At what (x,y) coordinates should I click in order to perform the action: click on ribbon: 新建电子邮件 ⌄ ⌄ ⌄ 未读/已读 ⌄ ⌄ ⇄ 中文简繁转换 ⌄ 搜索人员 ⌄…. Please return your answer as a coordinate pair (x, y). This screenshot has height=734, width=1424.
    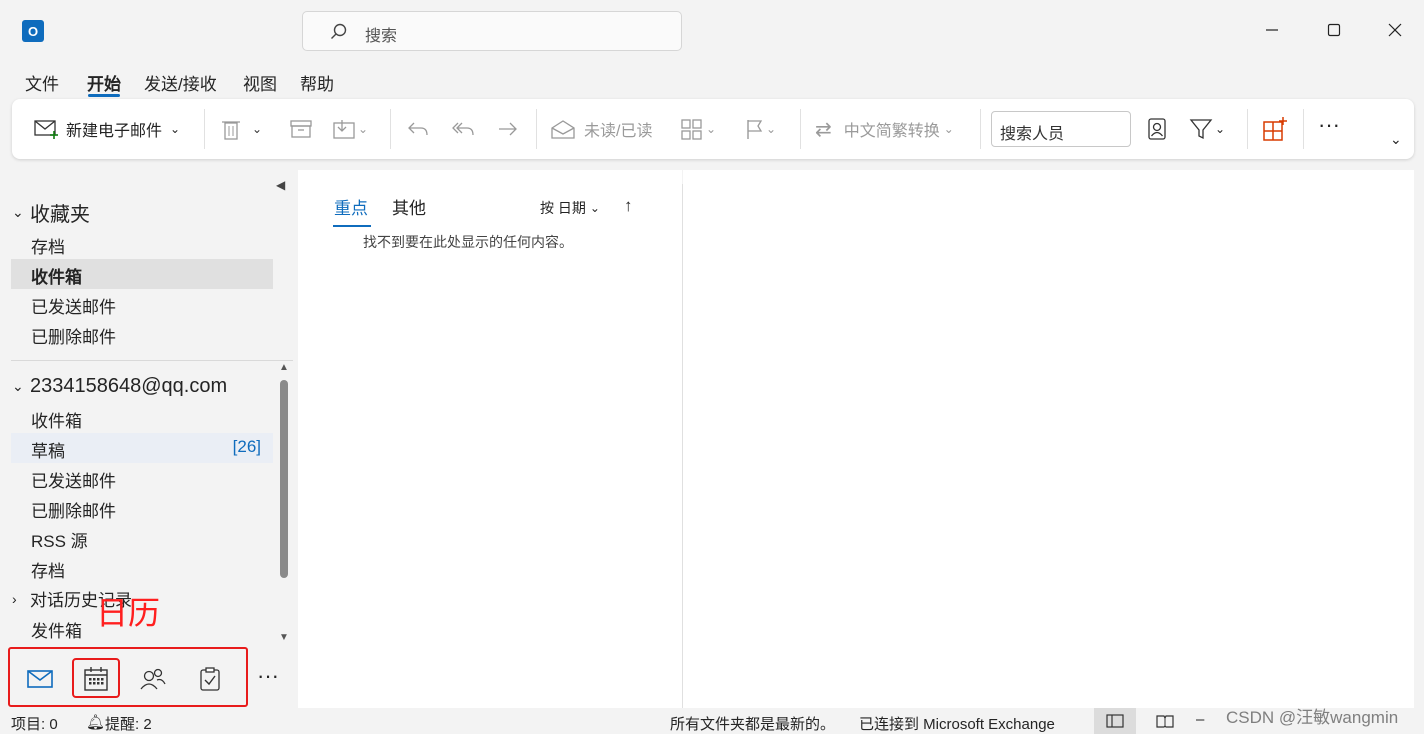
    Looking at the image, I should click on (713, 129).